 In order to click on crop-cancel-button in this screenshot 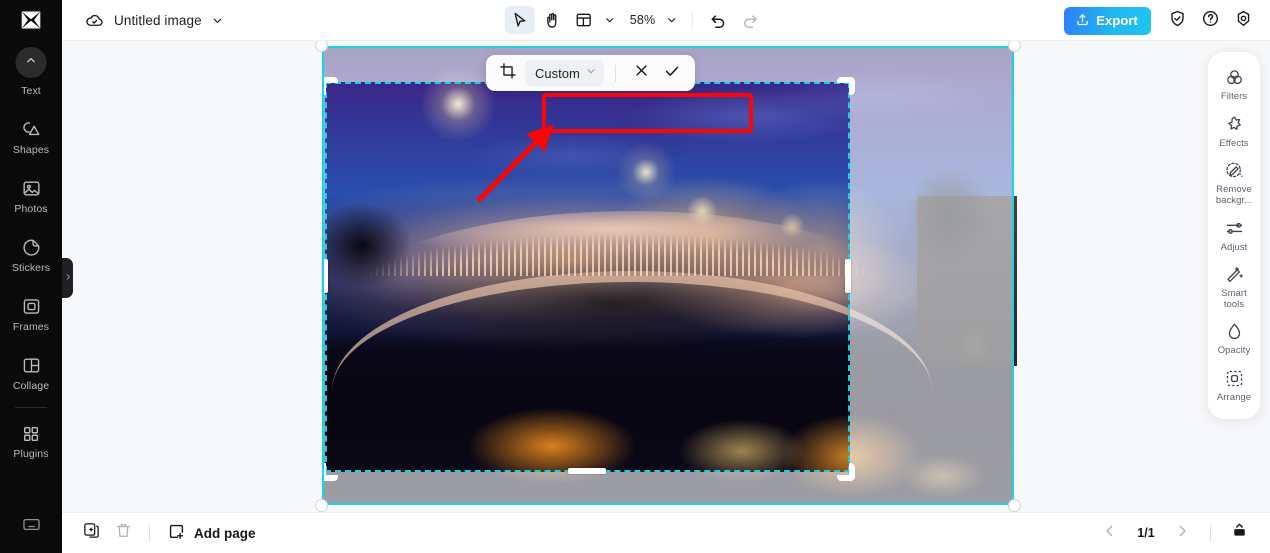, I will do `click(642, 73)`.